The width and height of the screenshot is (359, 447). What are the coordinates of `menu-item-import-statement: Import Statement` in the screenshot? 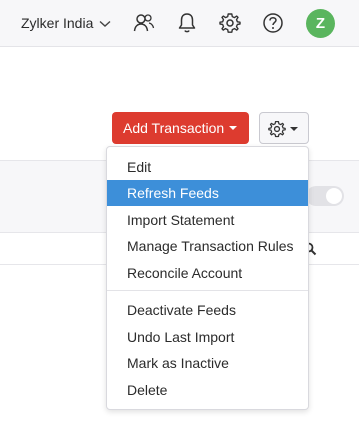 It's located at (207, 220).